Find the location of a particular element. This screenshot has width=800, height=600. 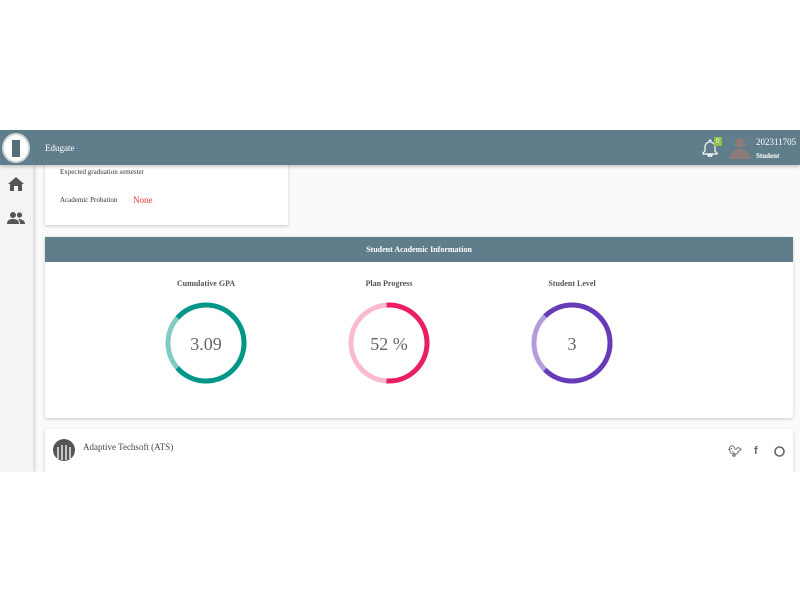

academic-probation-label: Academic Probation is located at coordinates (89, 200).